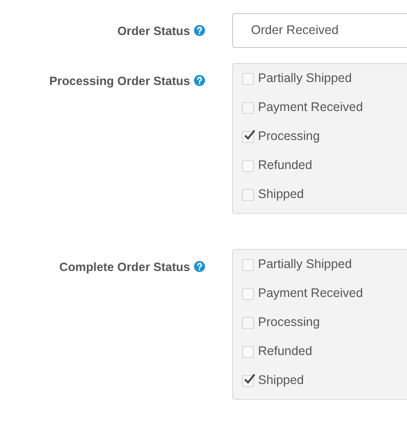 The width and height of the screenshot is (407, 428). Describe the element at coordinates (319, 30) in the screenshot. I see `order-status-field: Order Received` at that location.